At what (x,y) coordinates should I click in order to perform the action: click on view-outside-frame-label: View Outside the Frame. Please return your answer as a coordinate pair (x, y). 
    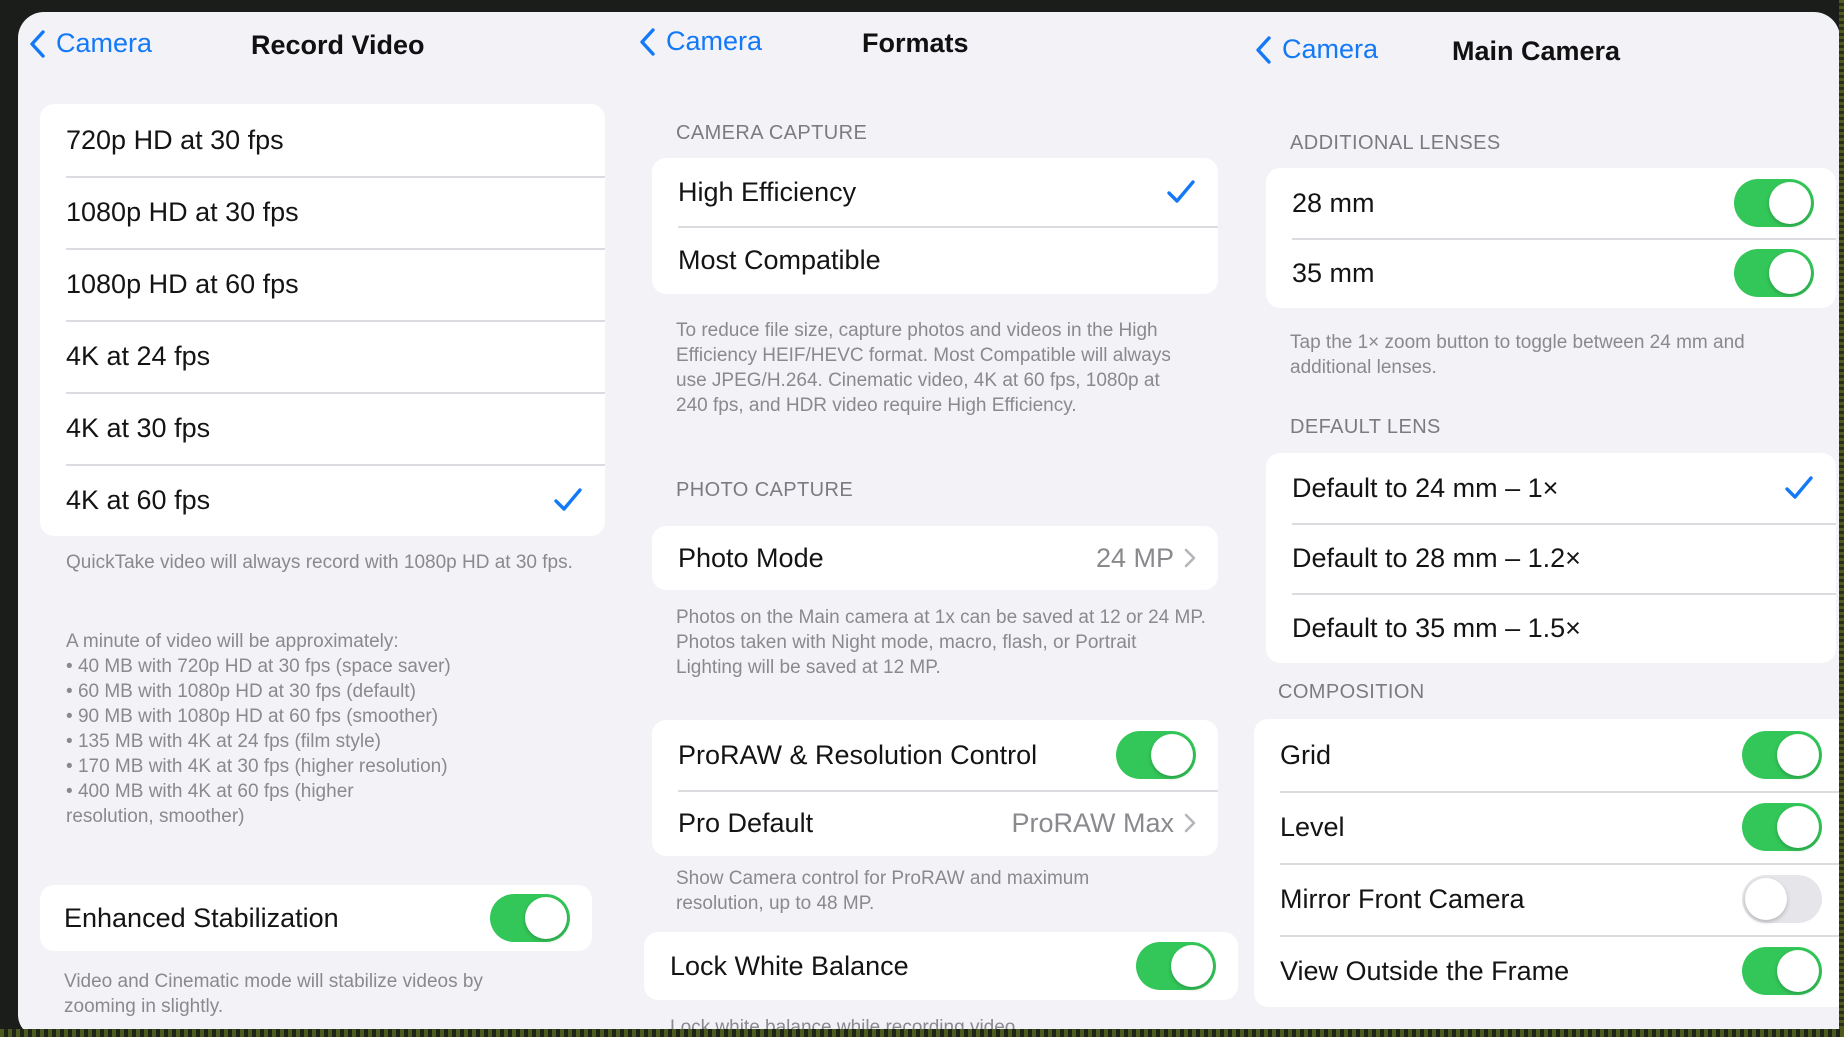
    Looking at the image, I should click on (1425, 970).